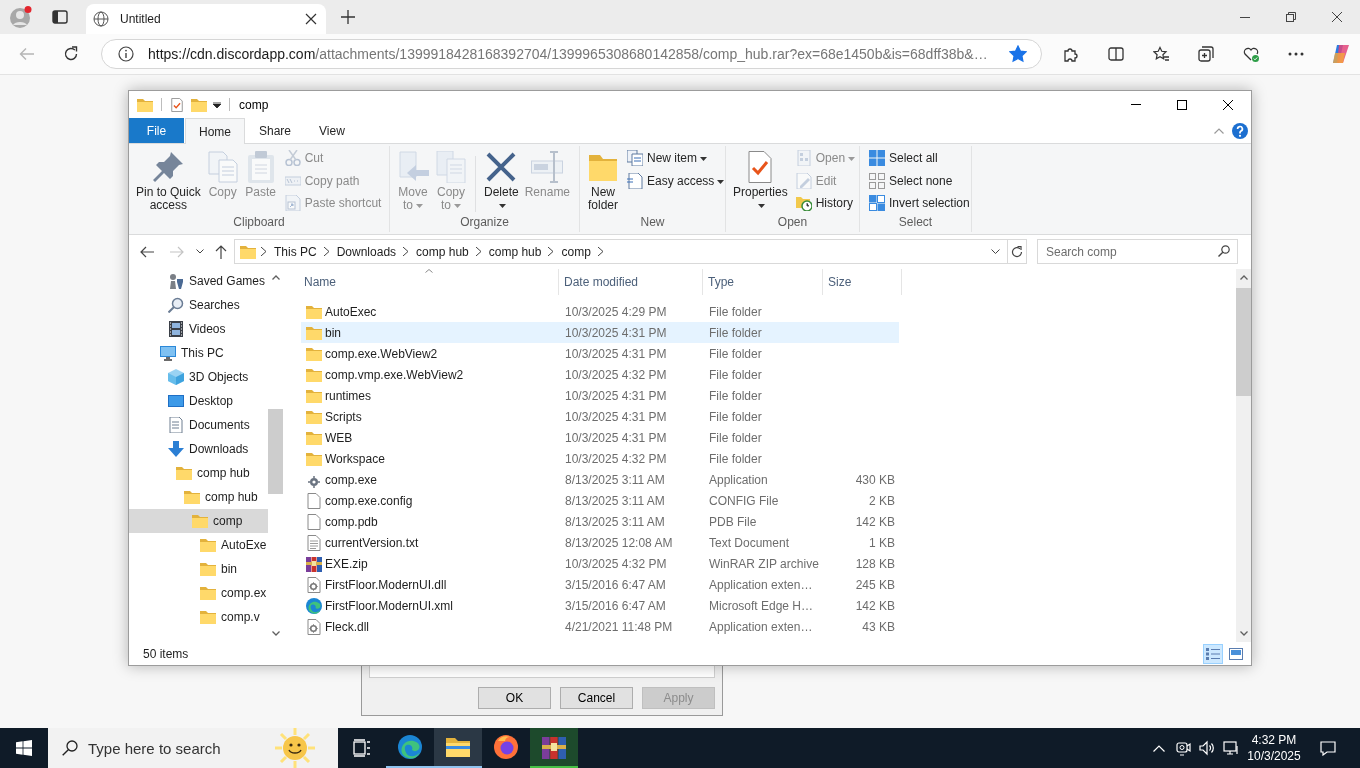 The height and width of the screenshot is (768, 1360). What do you see at coordinates (919, 180) in the screenshot?
I see `ribbon-button: Select none` at bounding box center [919, 180].